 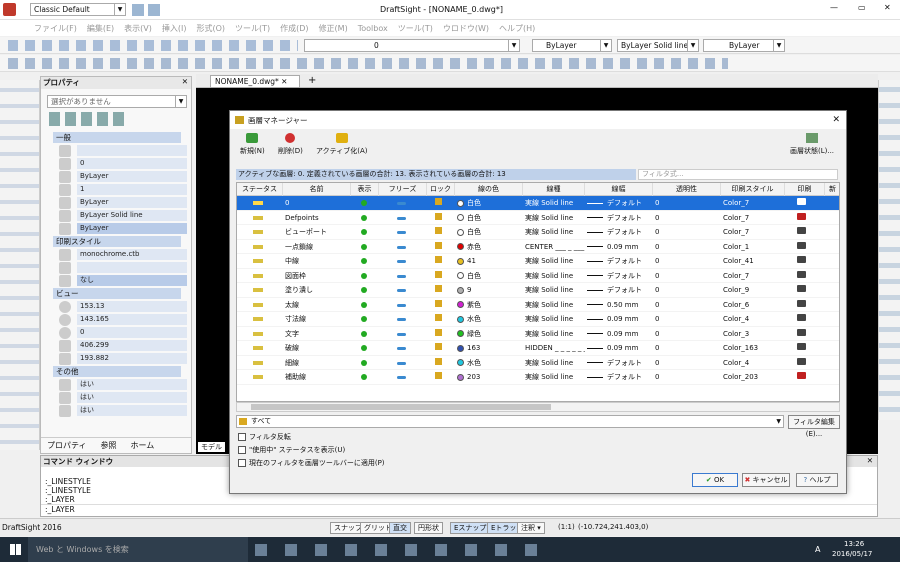 What do you see at coordinates (311, 463) in the screenshot?
I see `apply-filter-checkbox: 現在のフィルタを画層ツールバーに適用(P)` at bounding box center [311, 463].